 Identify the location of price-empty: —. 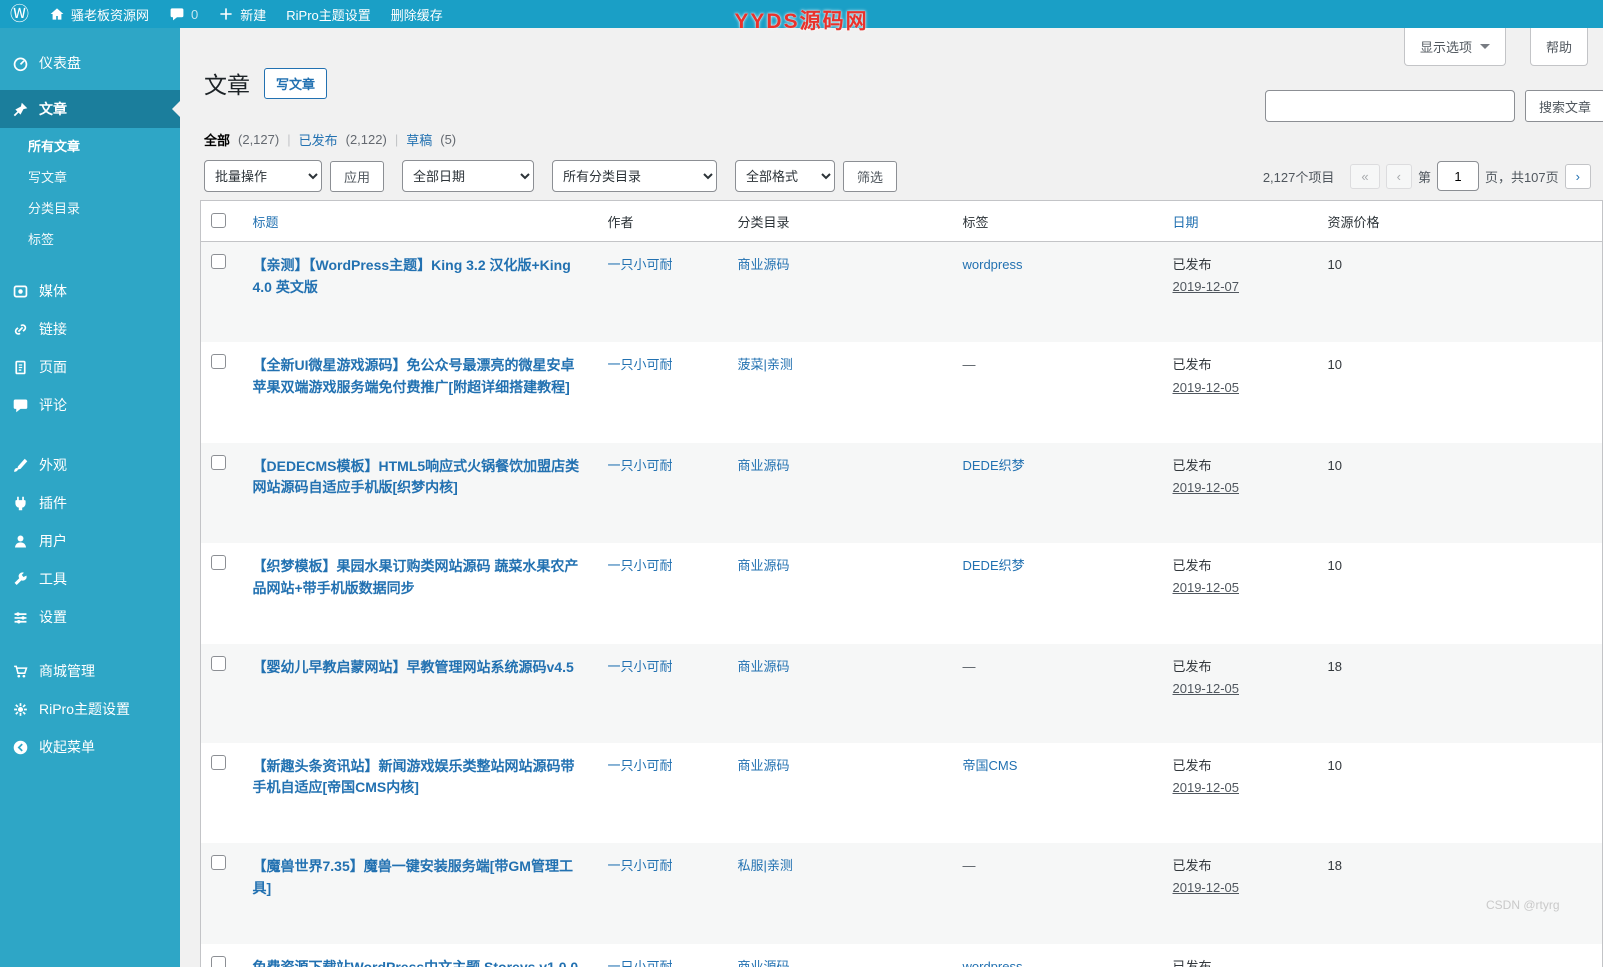
(1334, 962).